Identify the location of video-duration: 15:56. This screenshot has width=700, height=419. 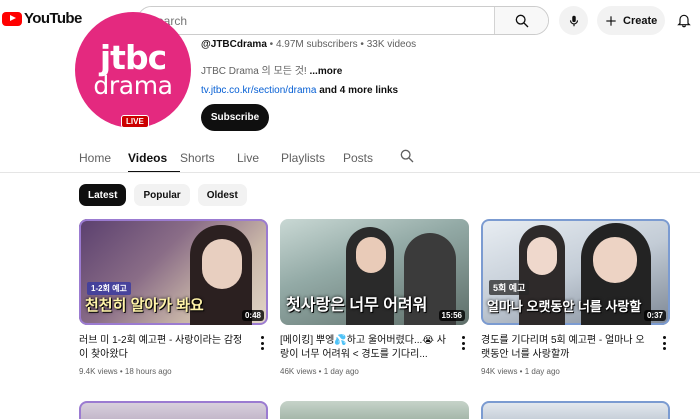
(451, 315).